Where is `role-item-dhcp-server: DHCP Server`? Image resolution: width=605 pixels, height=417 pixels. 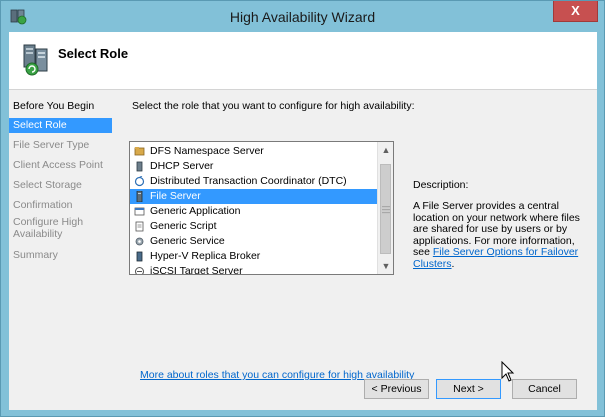 role-item-dhcp-server: DHCP Server is located at coordinates (254, 166).